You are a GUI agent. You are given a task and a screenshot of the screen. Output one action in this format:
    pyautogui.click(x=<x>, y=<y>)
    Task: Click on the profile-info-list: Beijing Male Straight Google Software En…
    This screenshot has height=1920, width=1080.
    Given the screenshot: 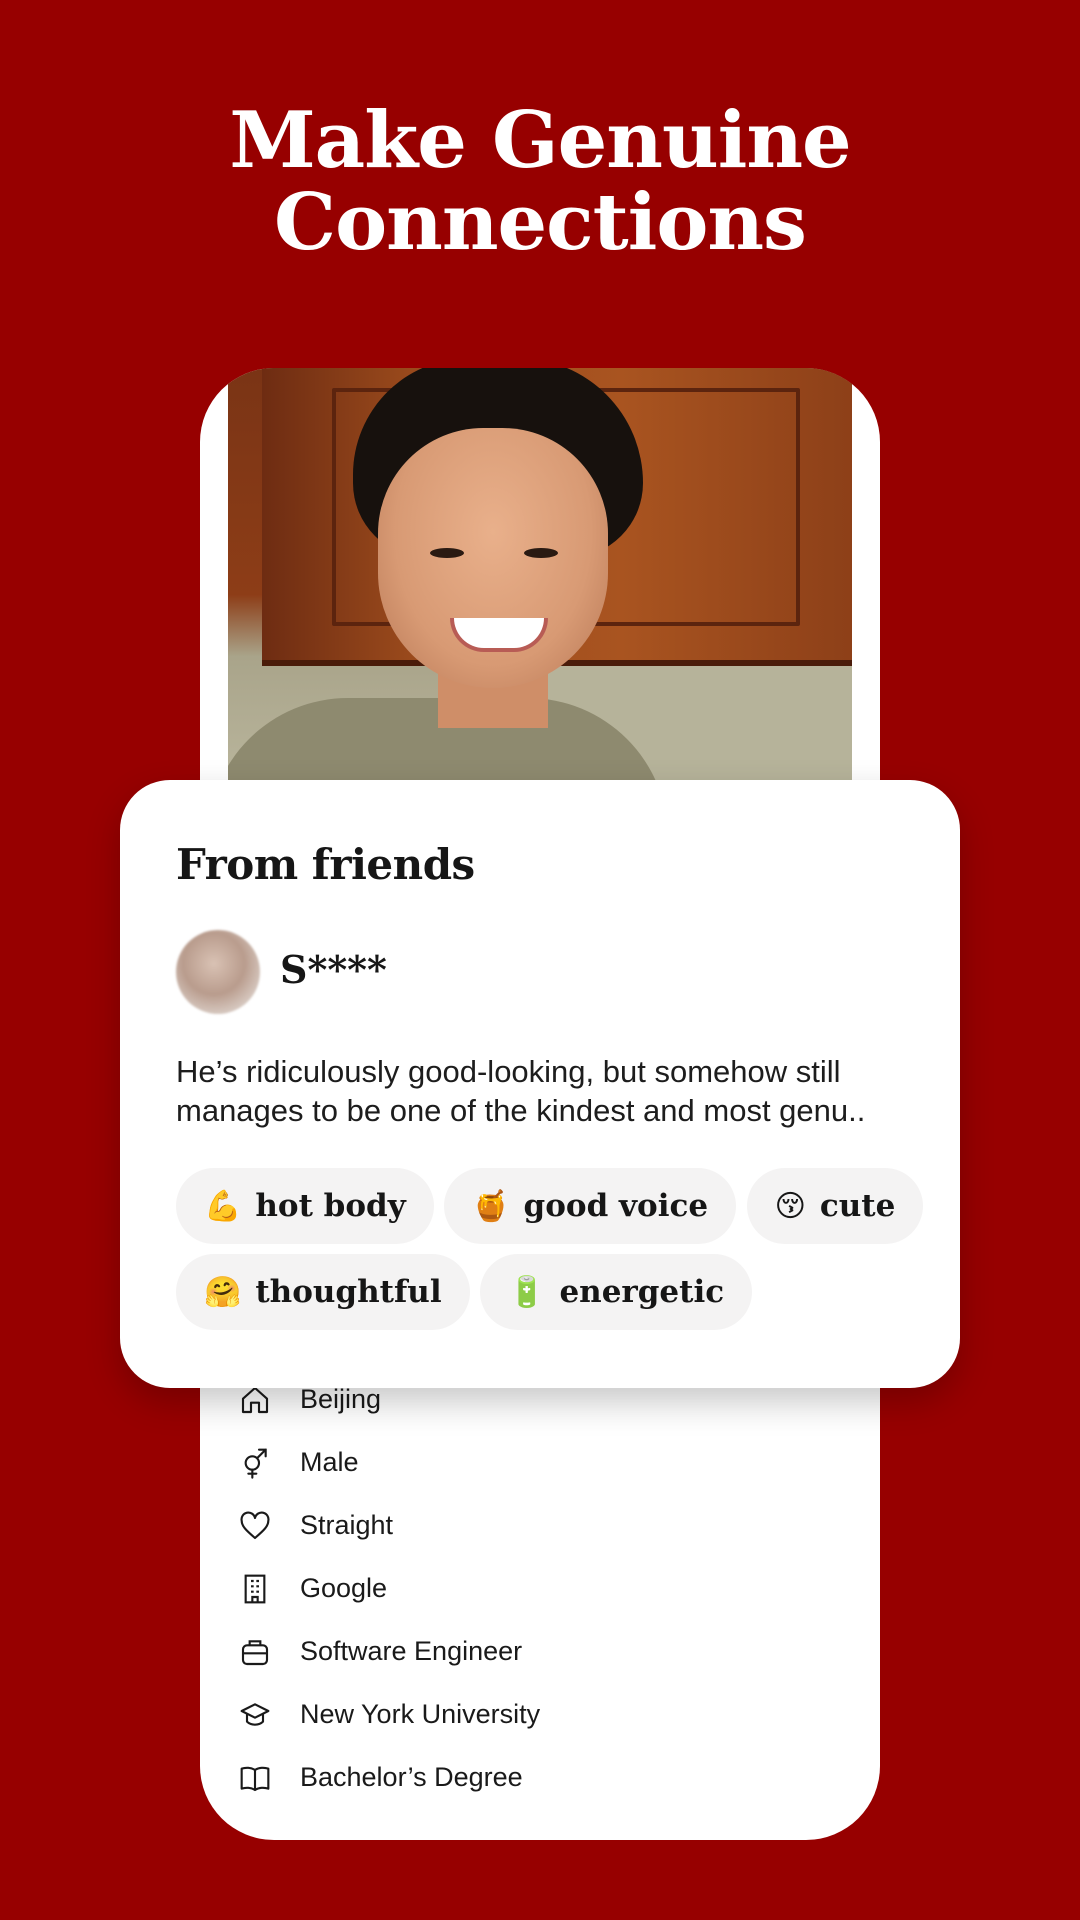 What is the action you would take?
    pyautogui.click(x=538, y=1588)
    